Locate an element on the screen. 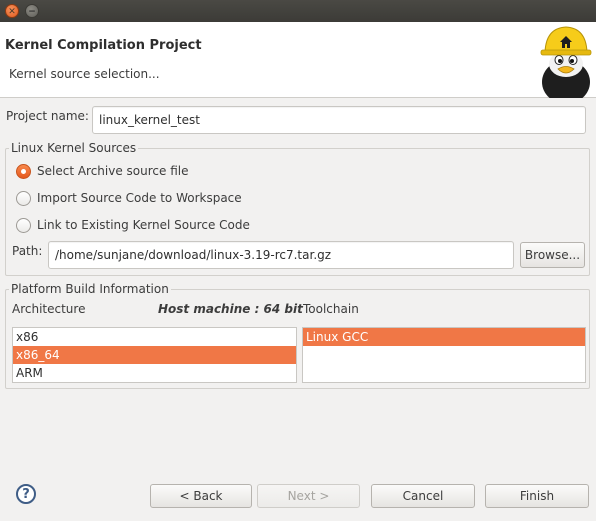  list-item-x86: x86 is located at coordinates (154, 337).